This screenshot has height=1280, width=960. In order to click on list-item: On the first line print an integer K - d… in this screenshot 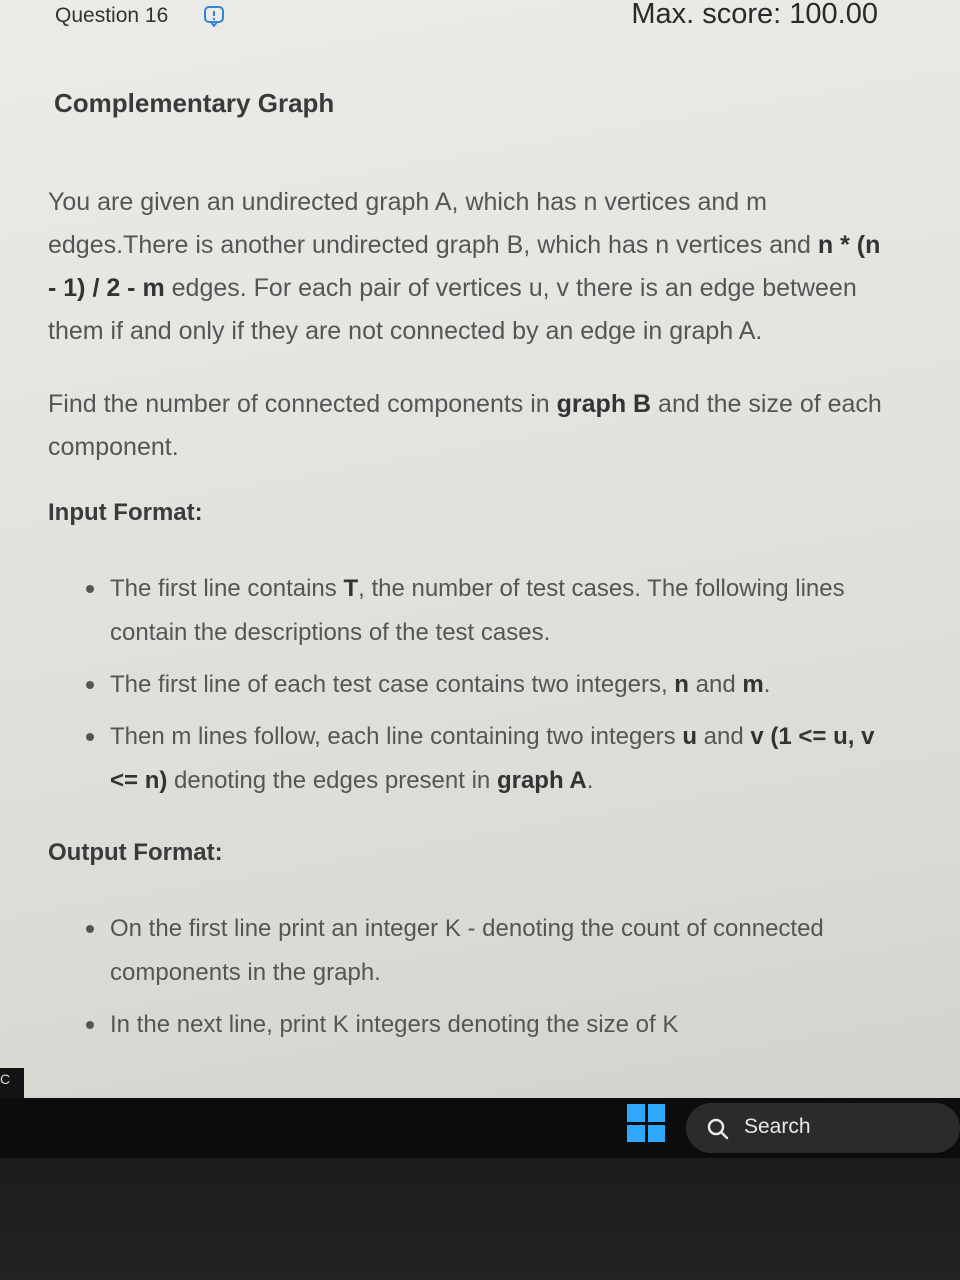, I will do `click(487, 951)`.